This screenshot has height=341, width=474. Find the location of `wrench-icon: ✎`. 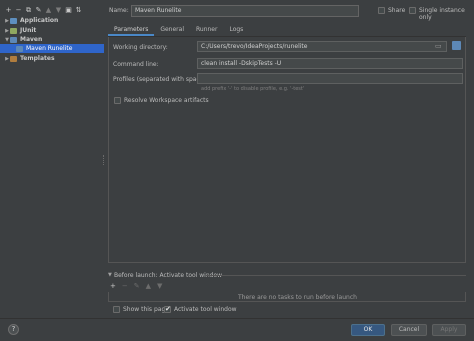

wrench-icon: ✎ is located at coordinates (38, 10).